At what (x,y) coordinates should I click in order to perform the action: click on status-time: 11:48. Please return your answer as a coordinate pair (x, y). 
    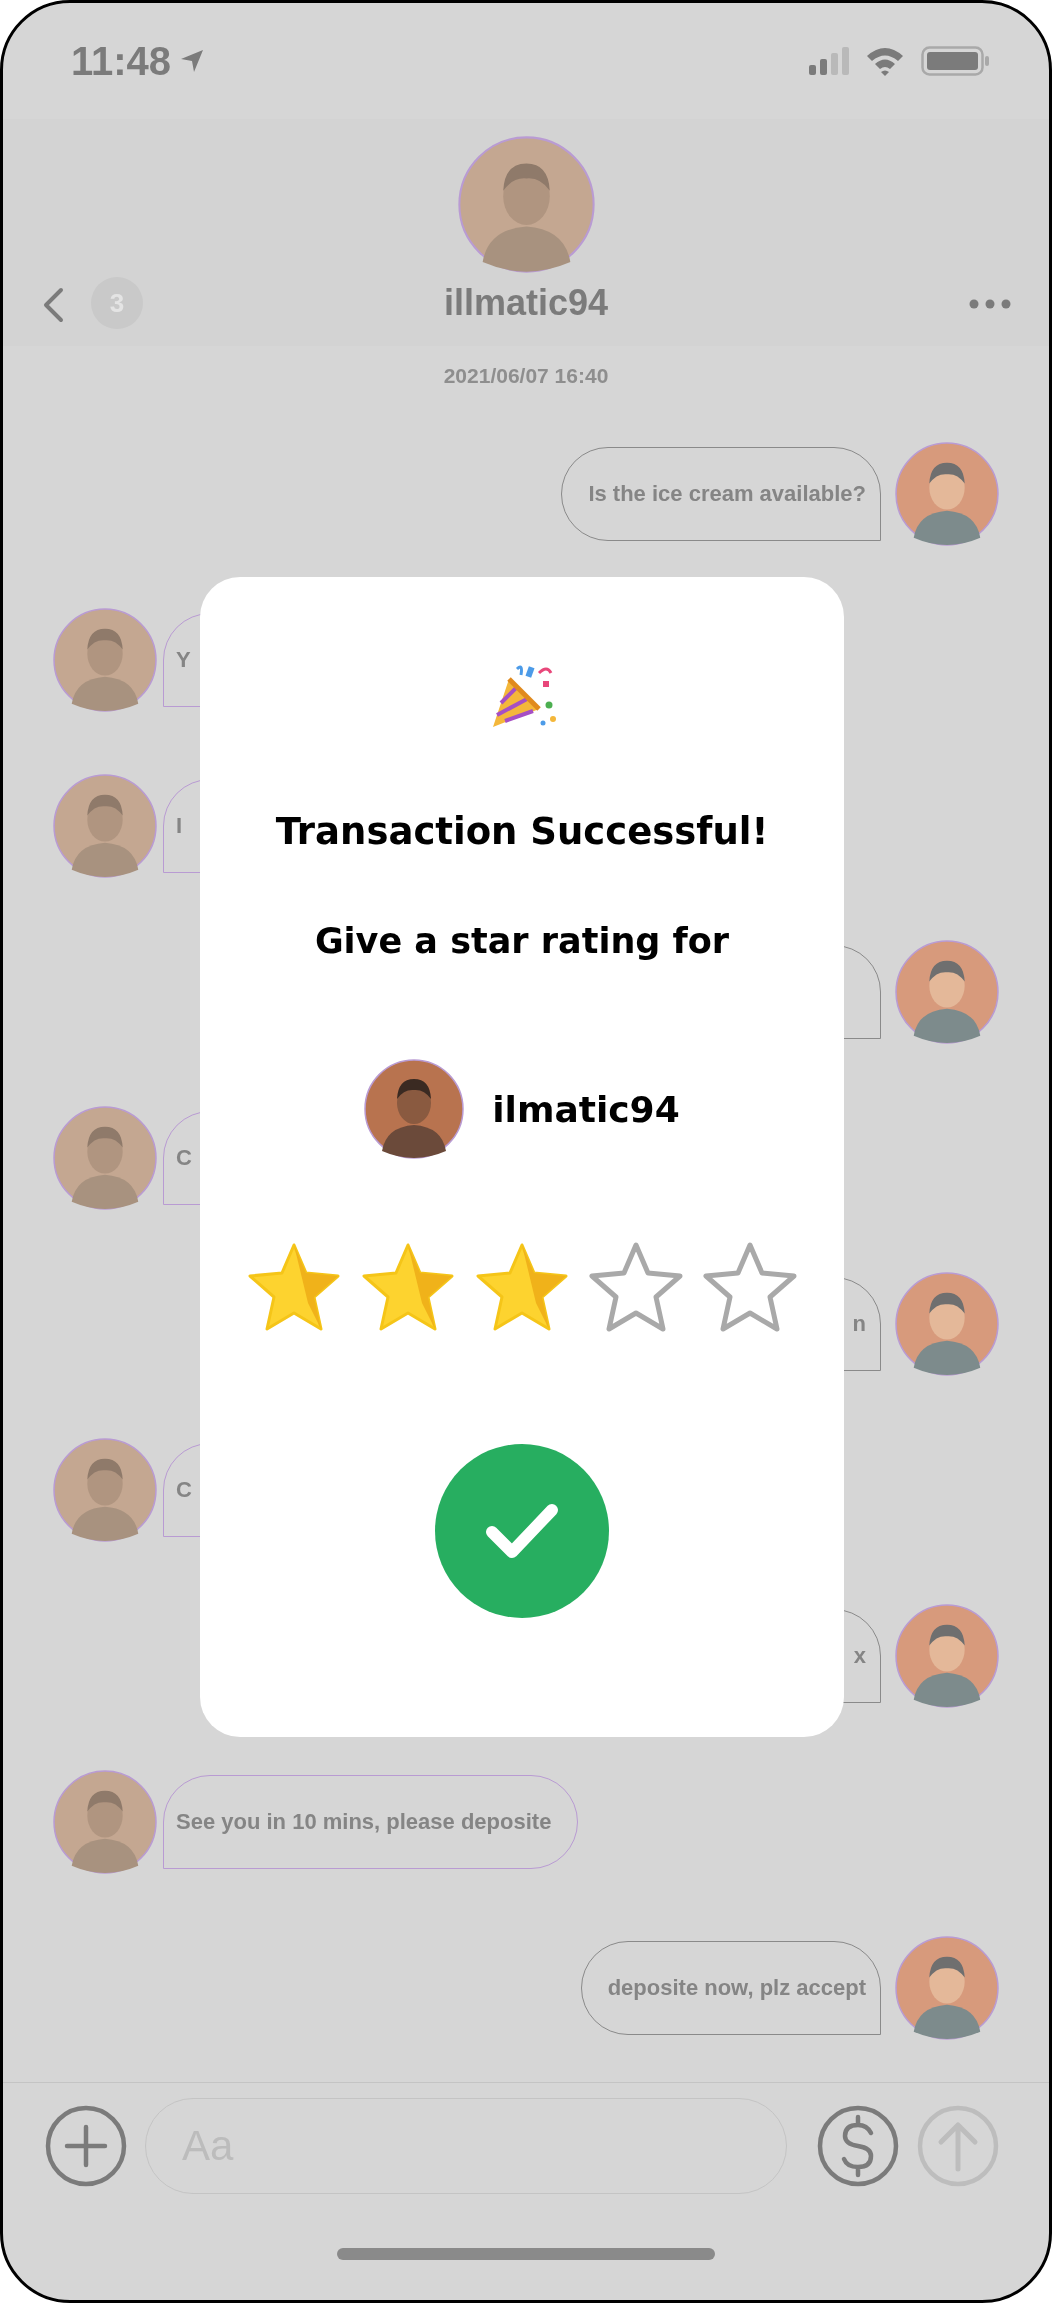
    Looking at the image, I should click on (121, 61).